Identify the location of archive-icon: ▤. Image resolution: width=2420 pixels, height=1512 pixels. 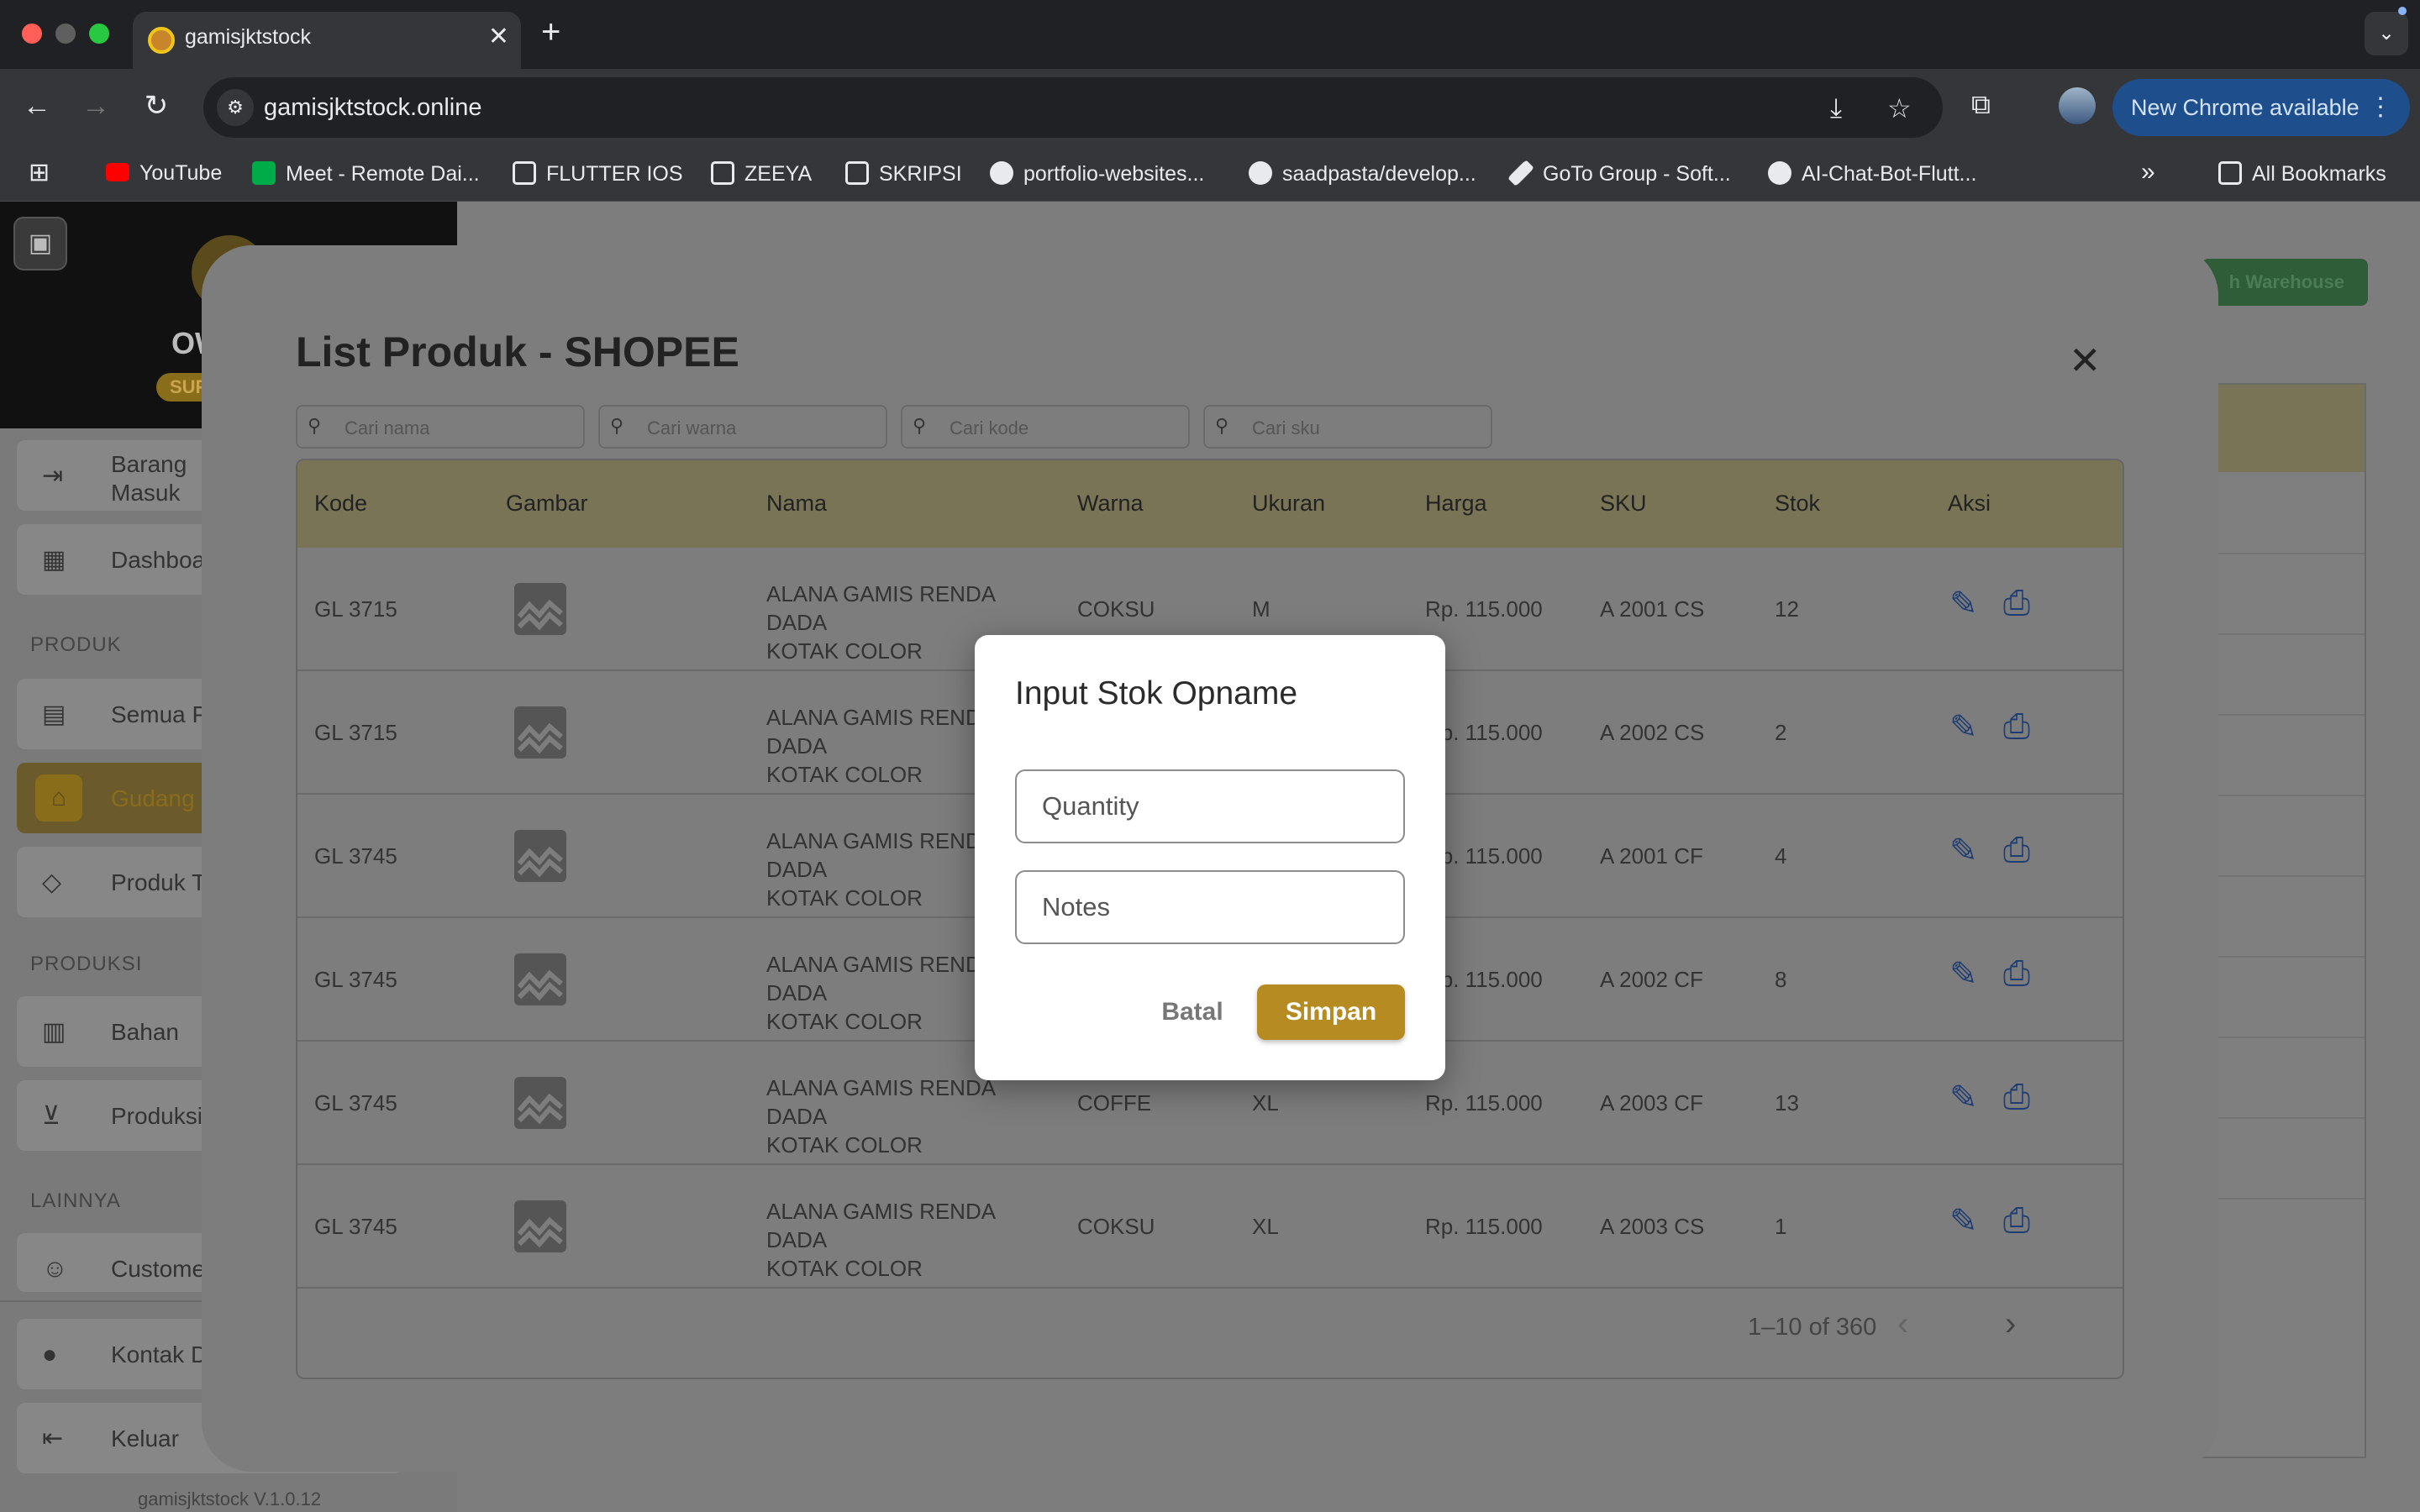
(54, 714).